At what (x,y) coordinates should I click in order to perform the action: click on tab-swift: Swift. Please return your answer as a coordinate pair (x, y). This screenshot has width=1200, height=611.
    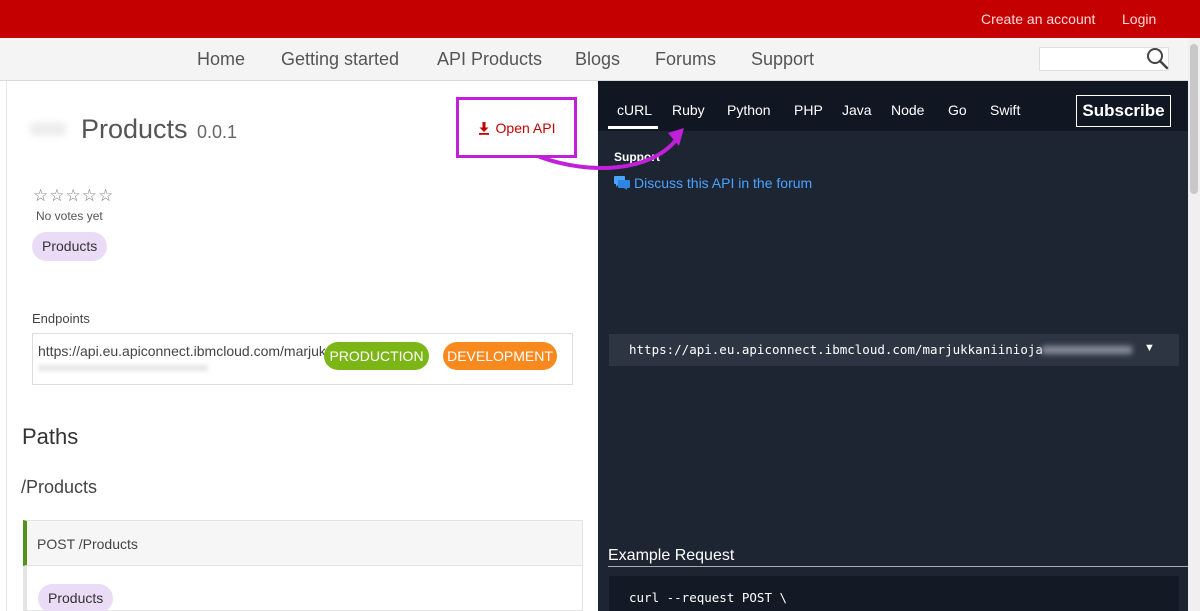
    Looking at the image, I should click on (1005, 110).